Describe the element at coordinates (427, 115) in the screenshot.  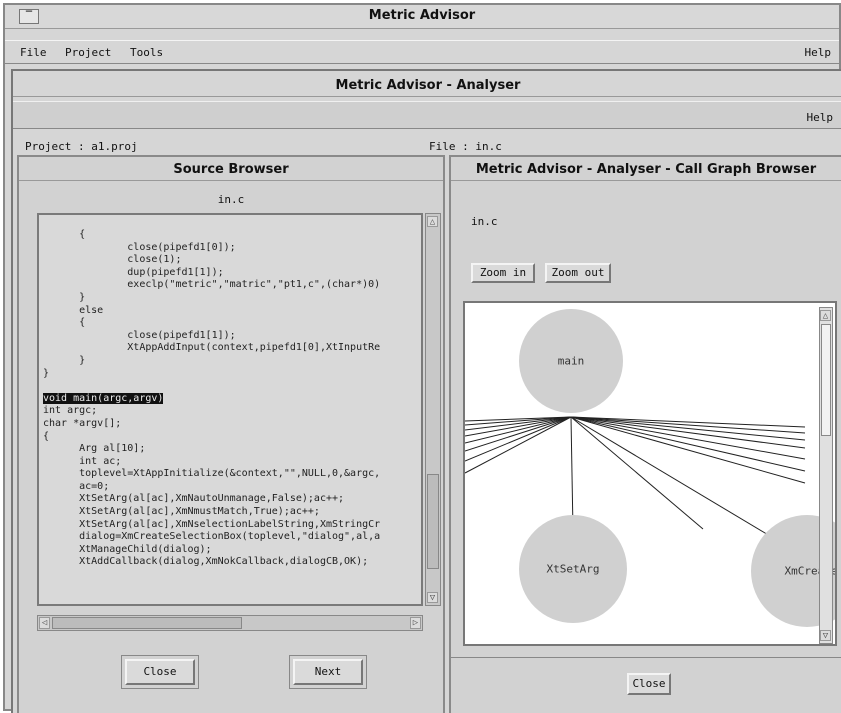
I see `analyser-menubar: Help` at that location.